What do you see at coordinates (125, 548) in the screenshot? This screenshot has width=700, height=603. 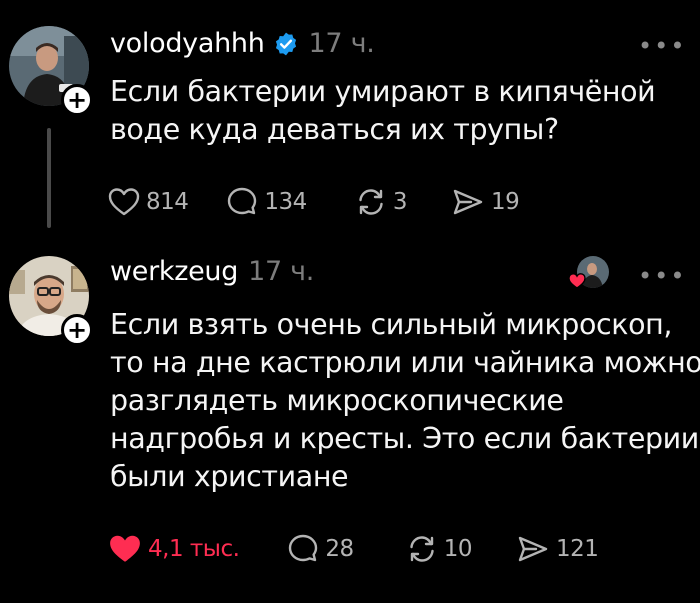 I see `heart-filled-icon` at bounding box center [125, 548].